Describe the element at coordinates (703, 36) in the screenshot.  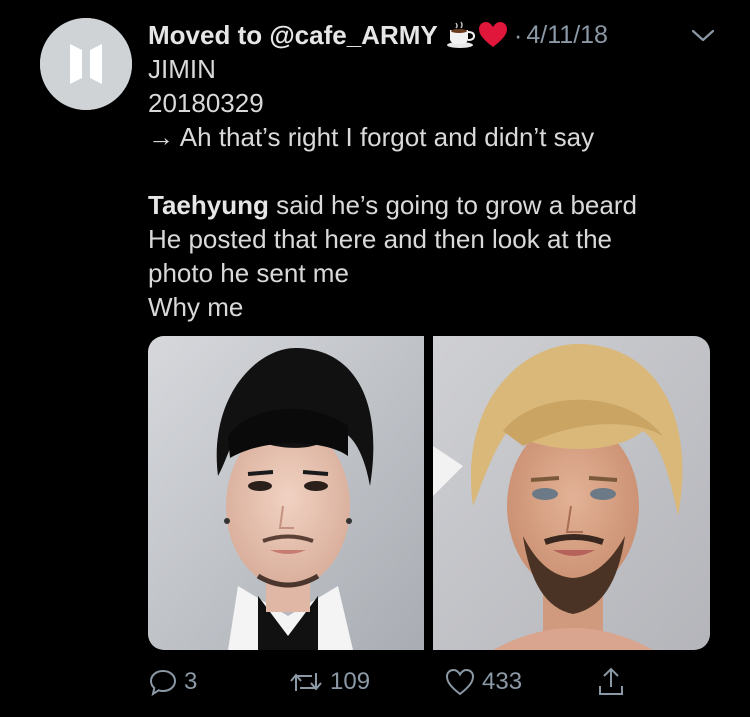
I see `chevron-down-icon` at that location.